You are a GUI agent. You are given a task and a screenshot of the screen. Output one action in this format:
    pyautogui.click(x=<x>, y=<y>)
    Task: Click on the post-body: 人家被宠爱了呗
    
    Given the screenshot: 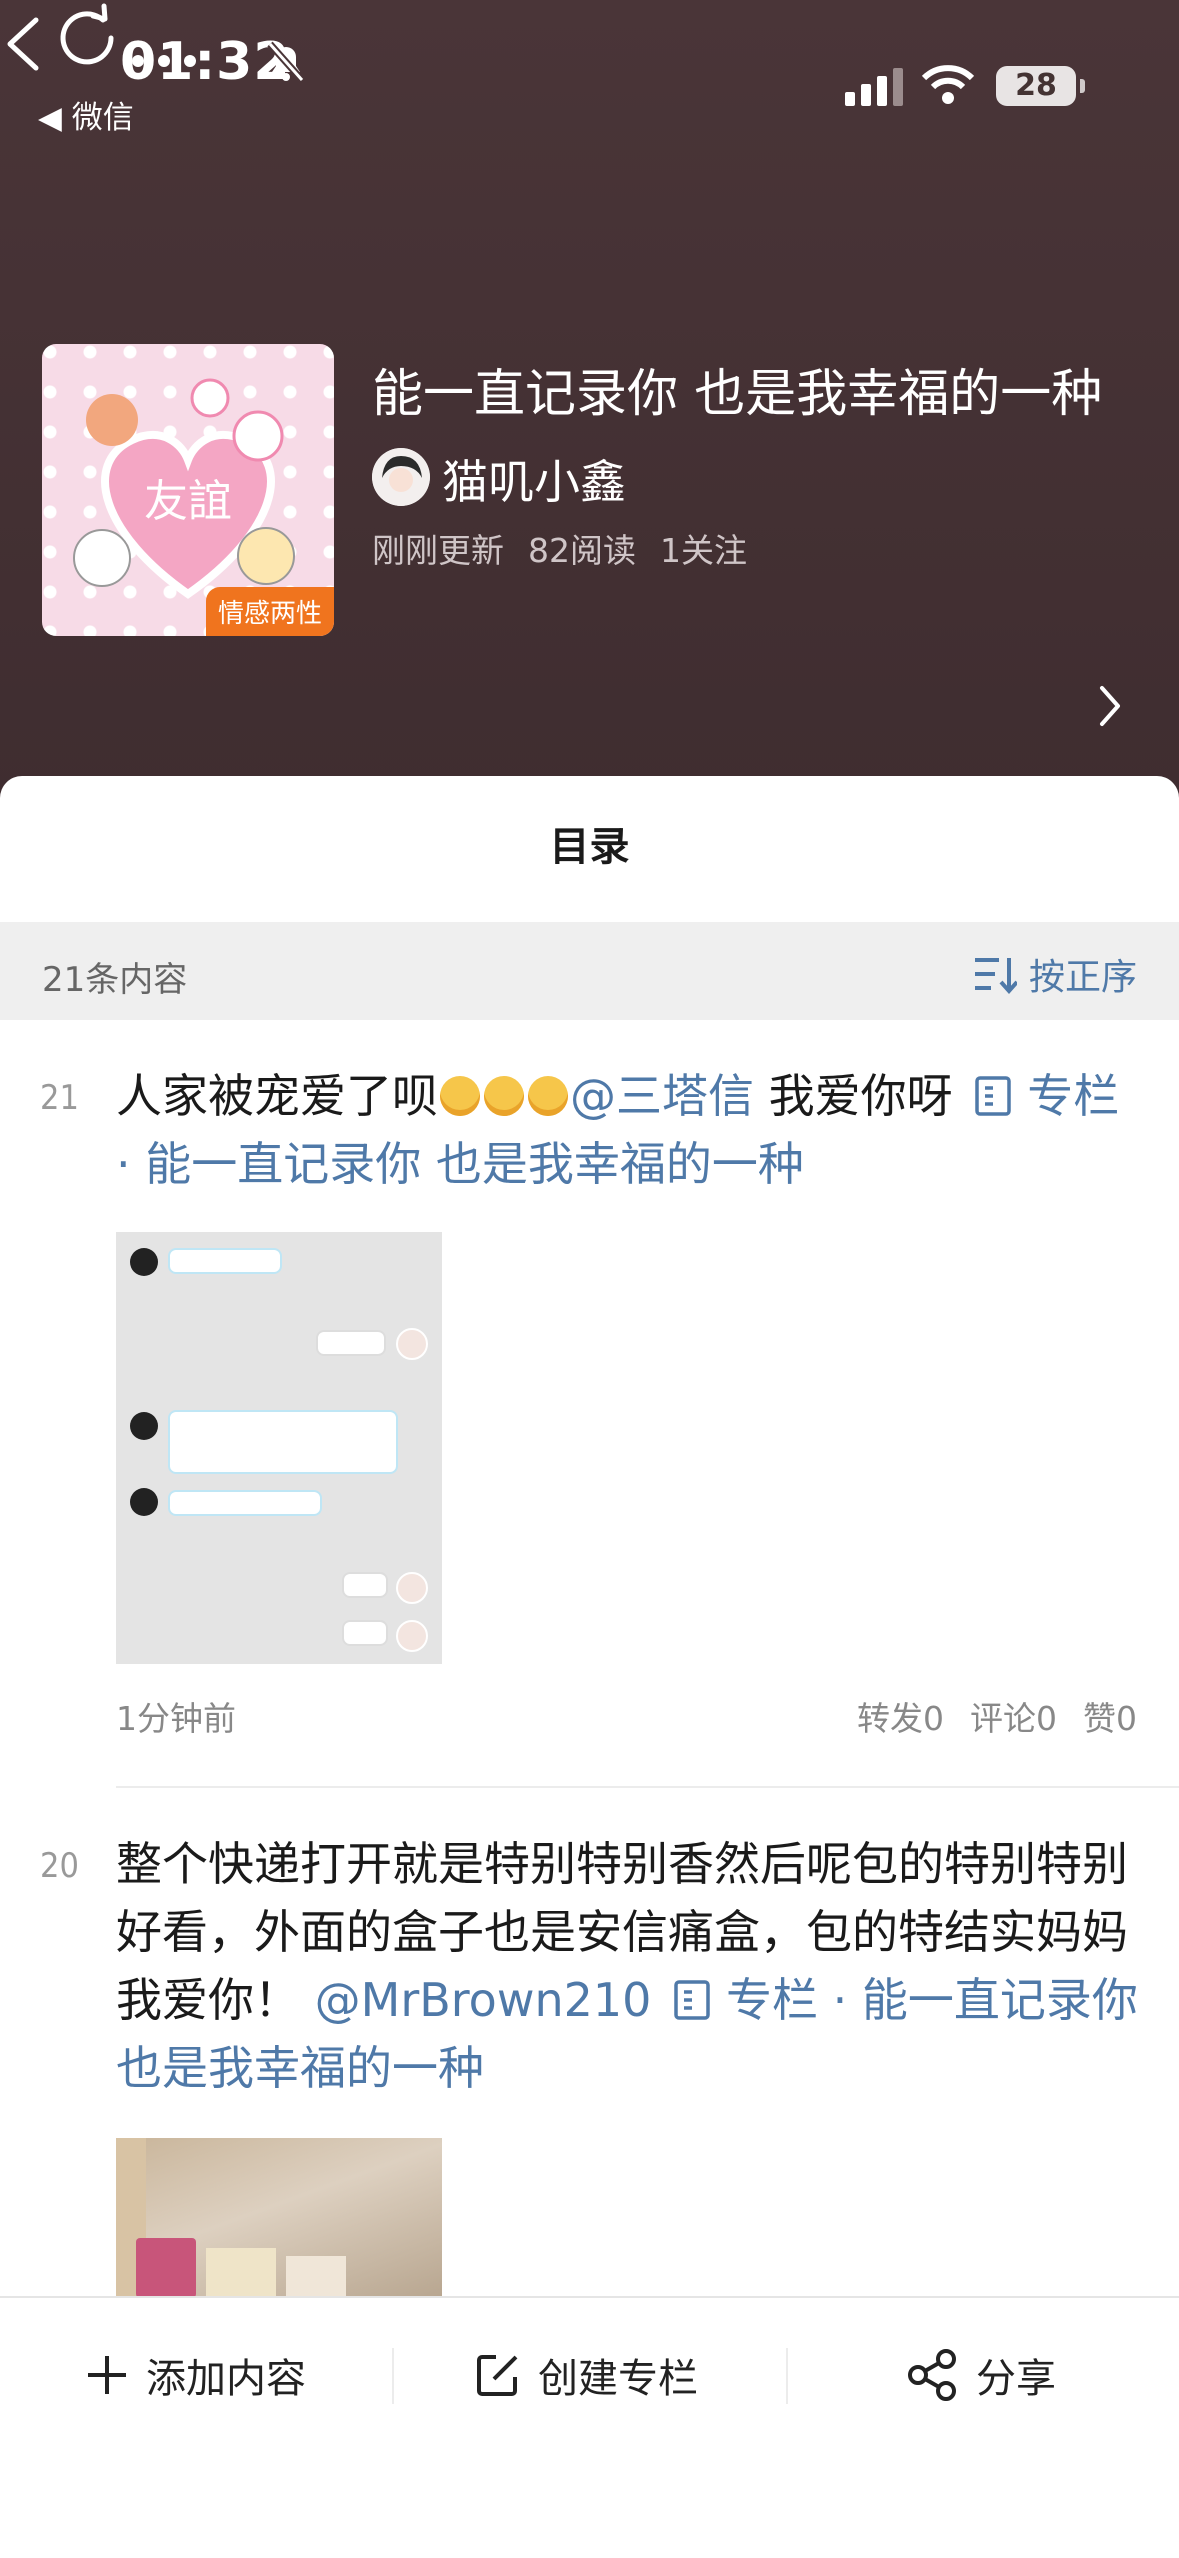 What is the action you would take?
    pyautogui.click(x=277, y=1096)
    